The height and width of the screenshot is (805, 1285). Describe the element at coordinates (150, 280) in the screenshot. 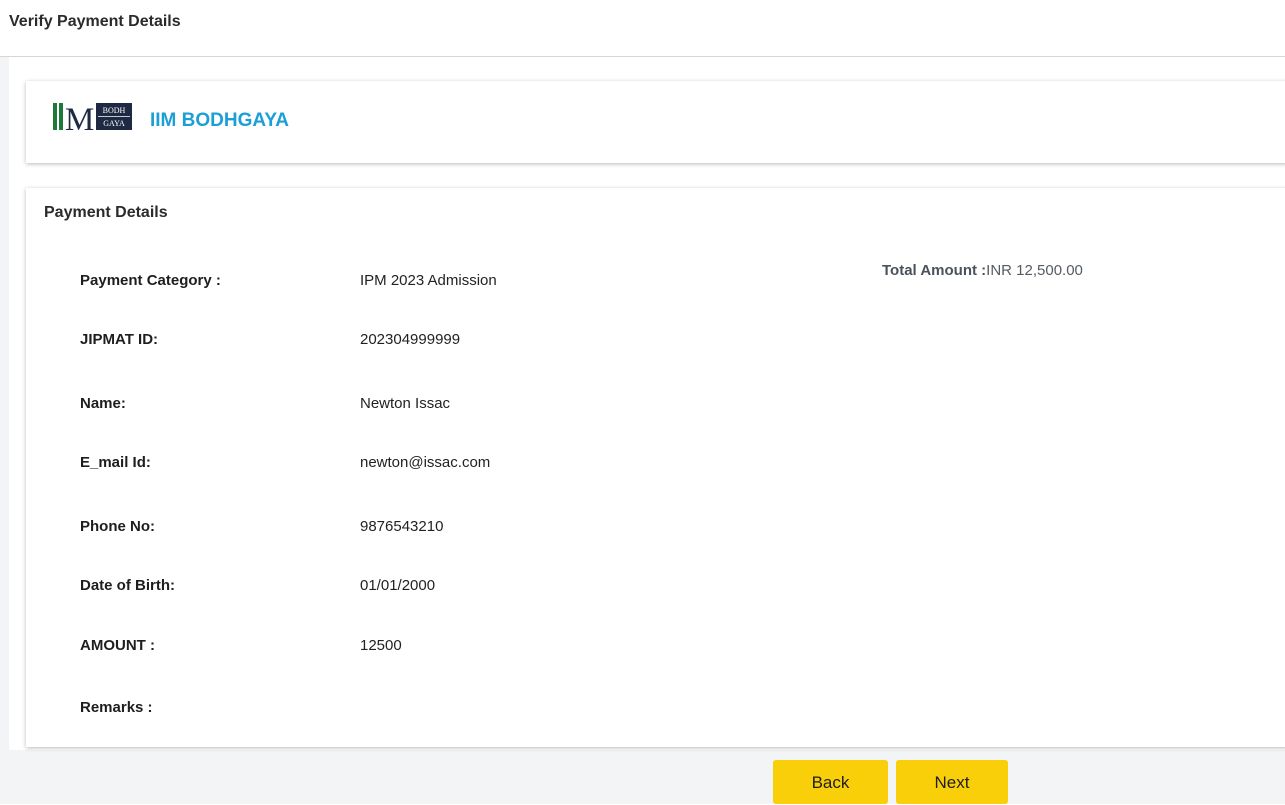

I see `payment-category-label: Payment Category :` at that location.